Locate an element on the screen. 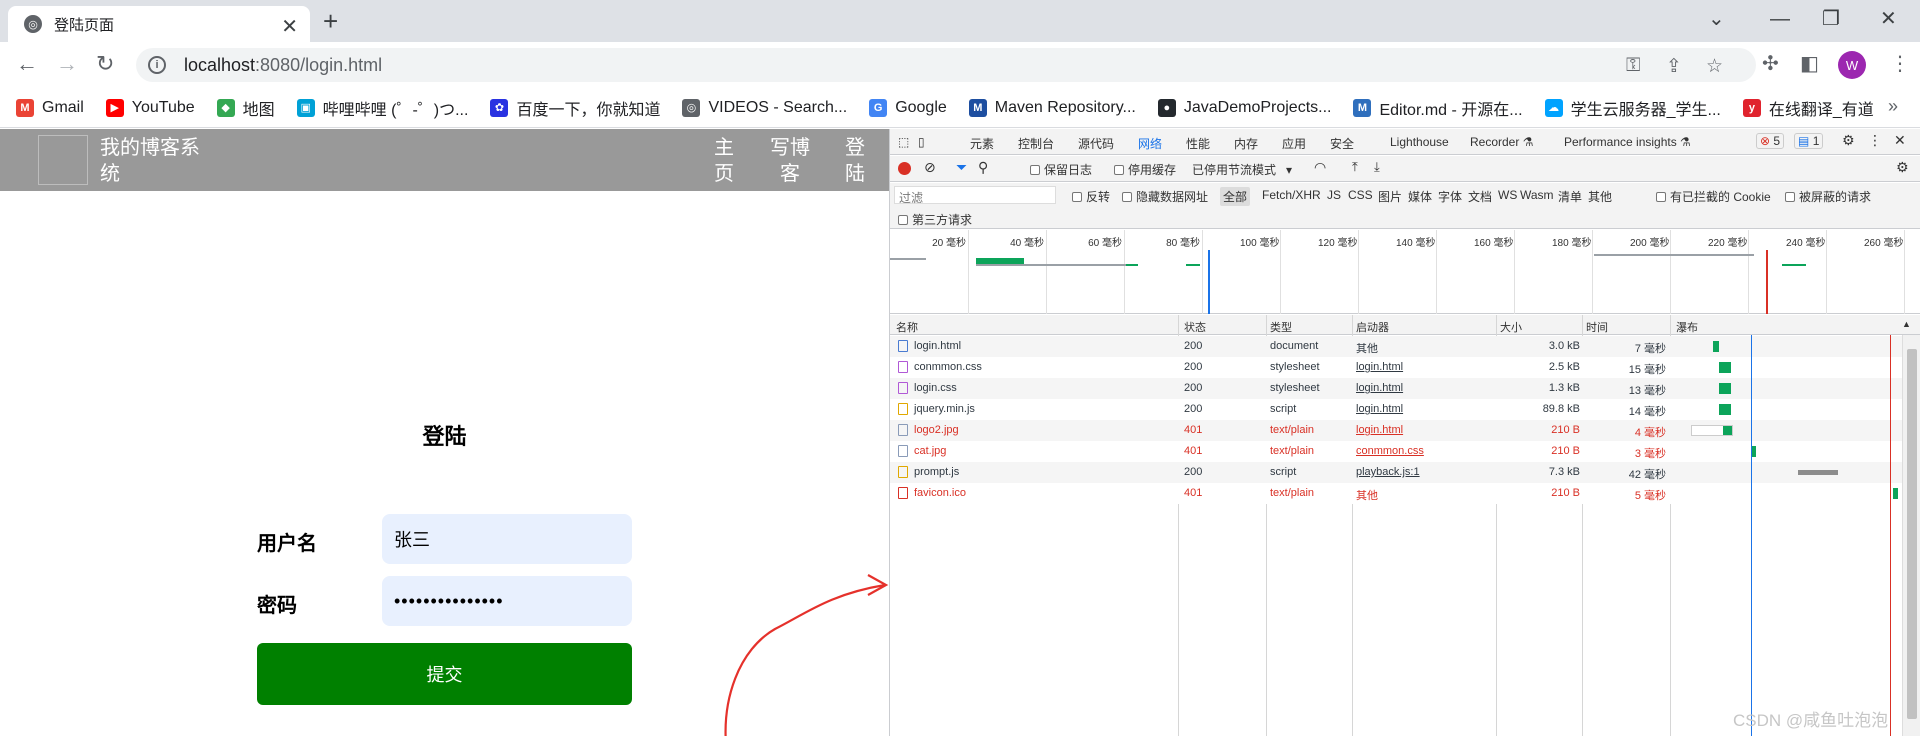  forward-arrow-icon: → is located at coordinates (67, 64).